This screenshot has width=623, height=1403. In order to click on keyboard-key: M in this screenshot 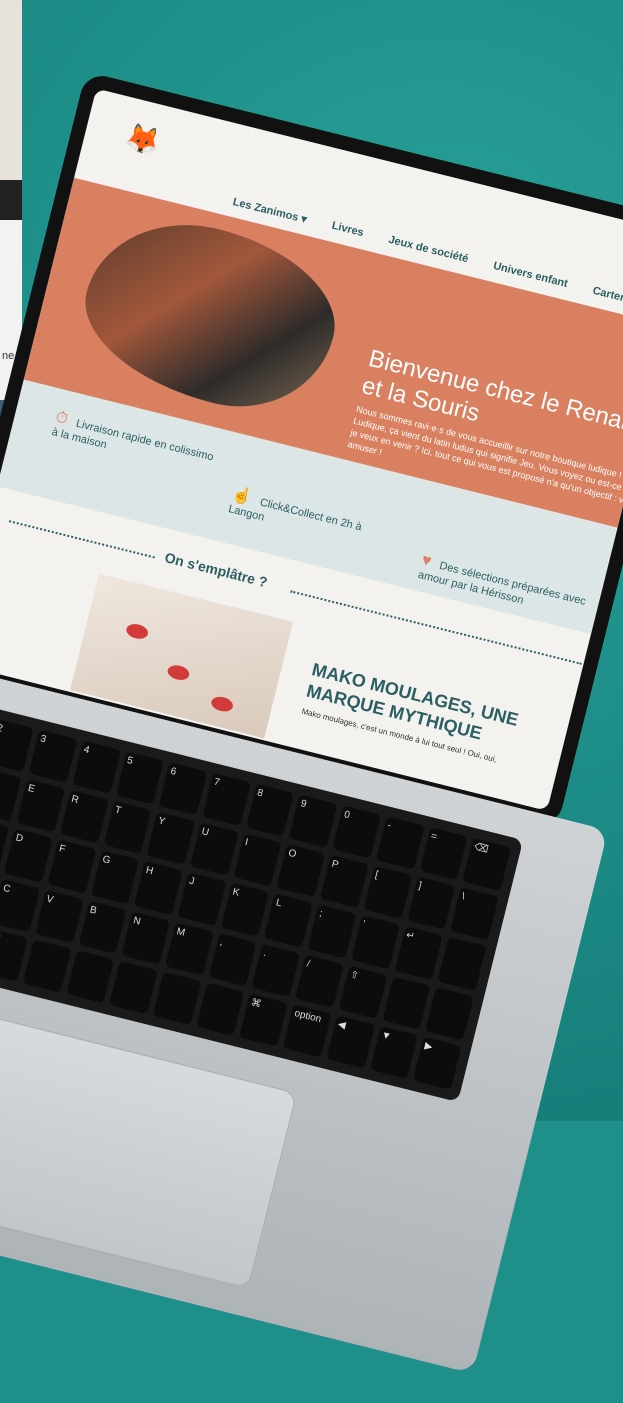, I will do `click(189, 949)`.